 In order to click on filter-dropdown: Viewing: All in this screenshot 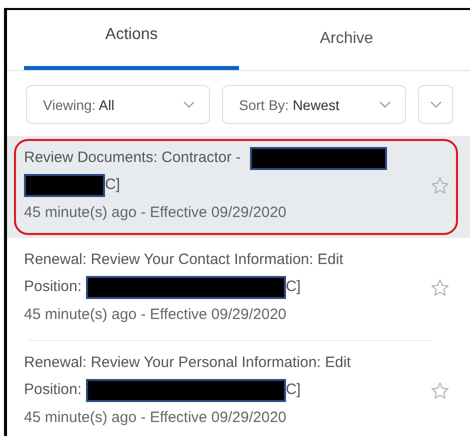, I will do `click(118, 104)`.